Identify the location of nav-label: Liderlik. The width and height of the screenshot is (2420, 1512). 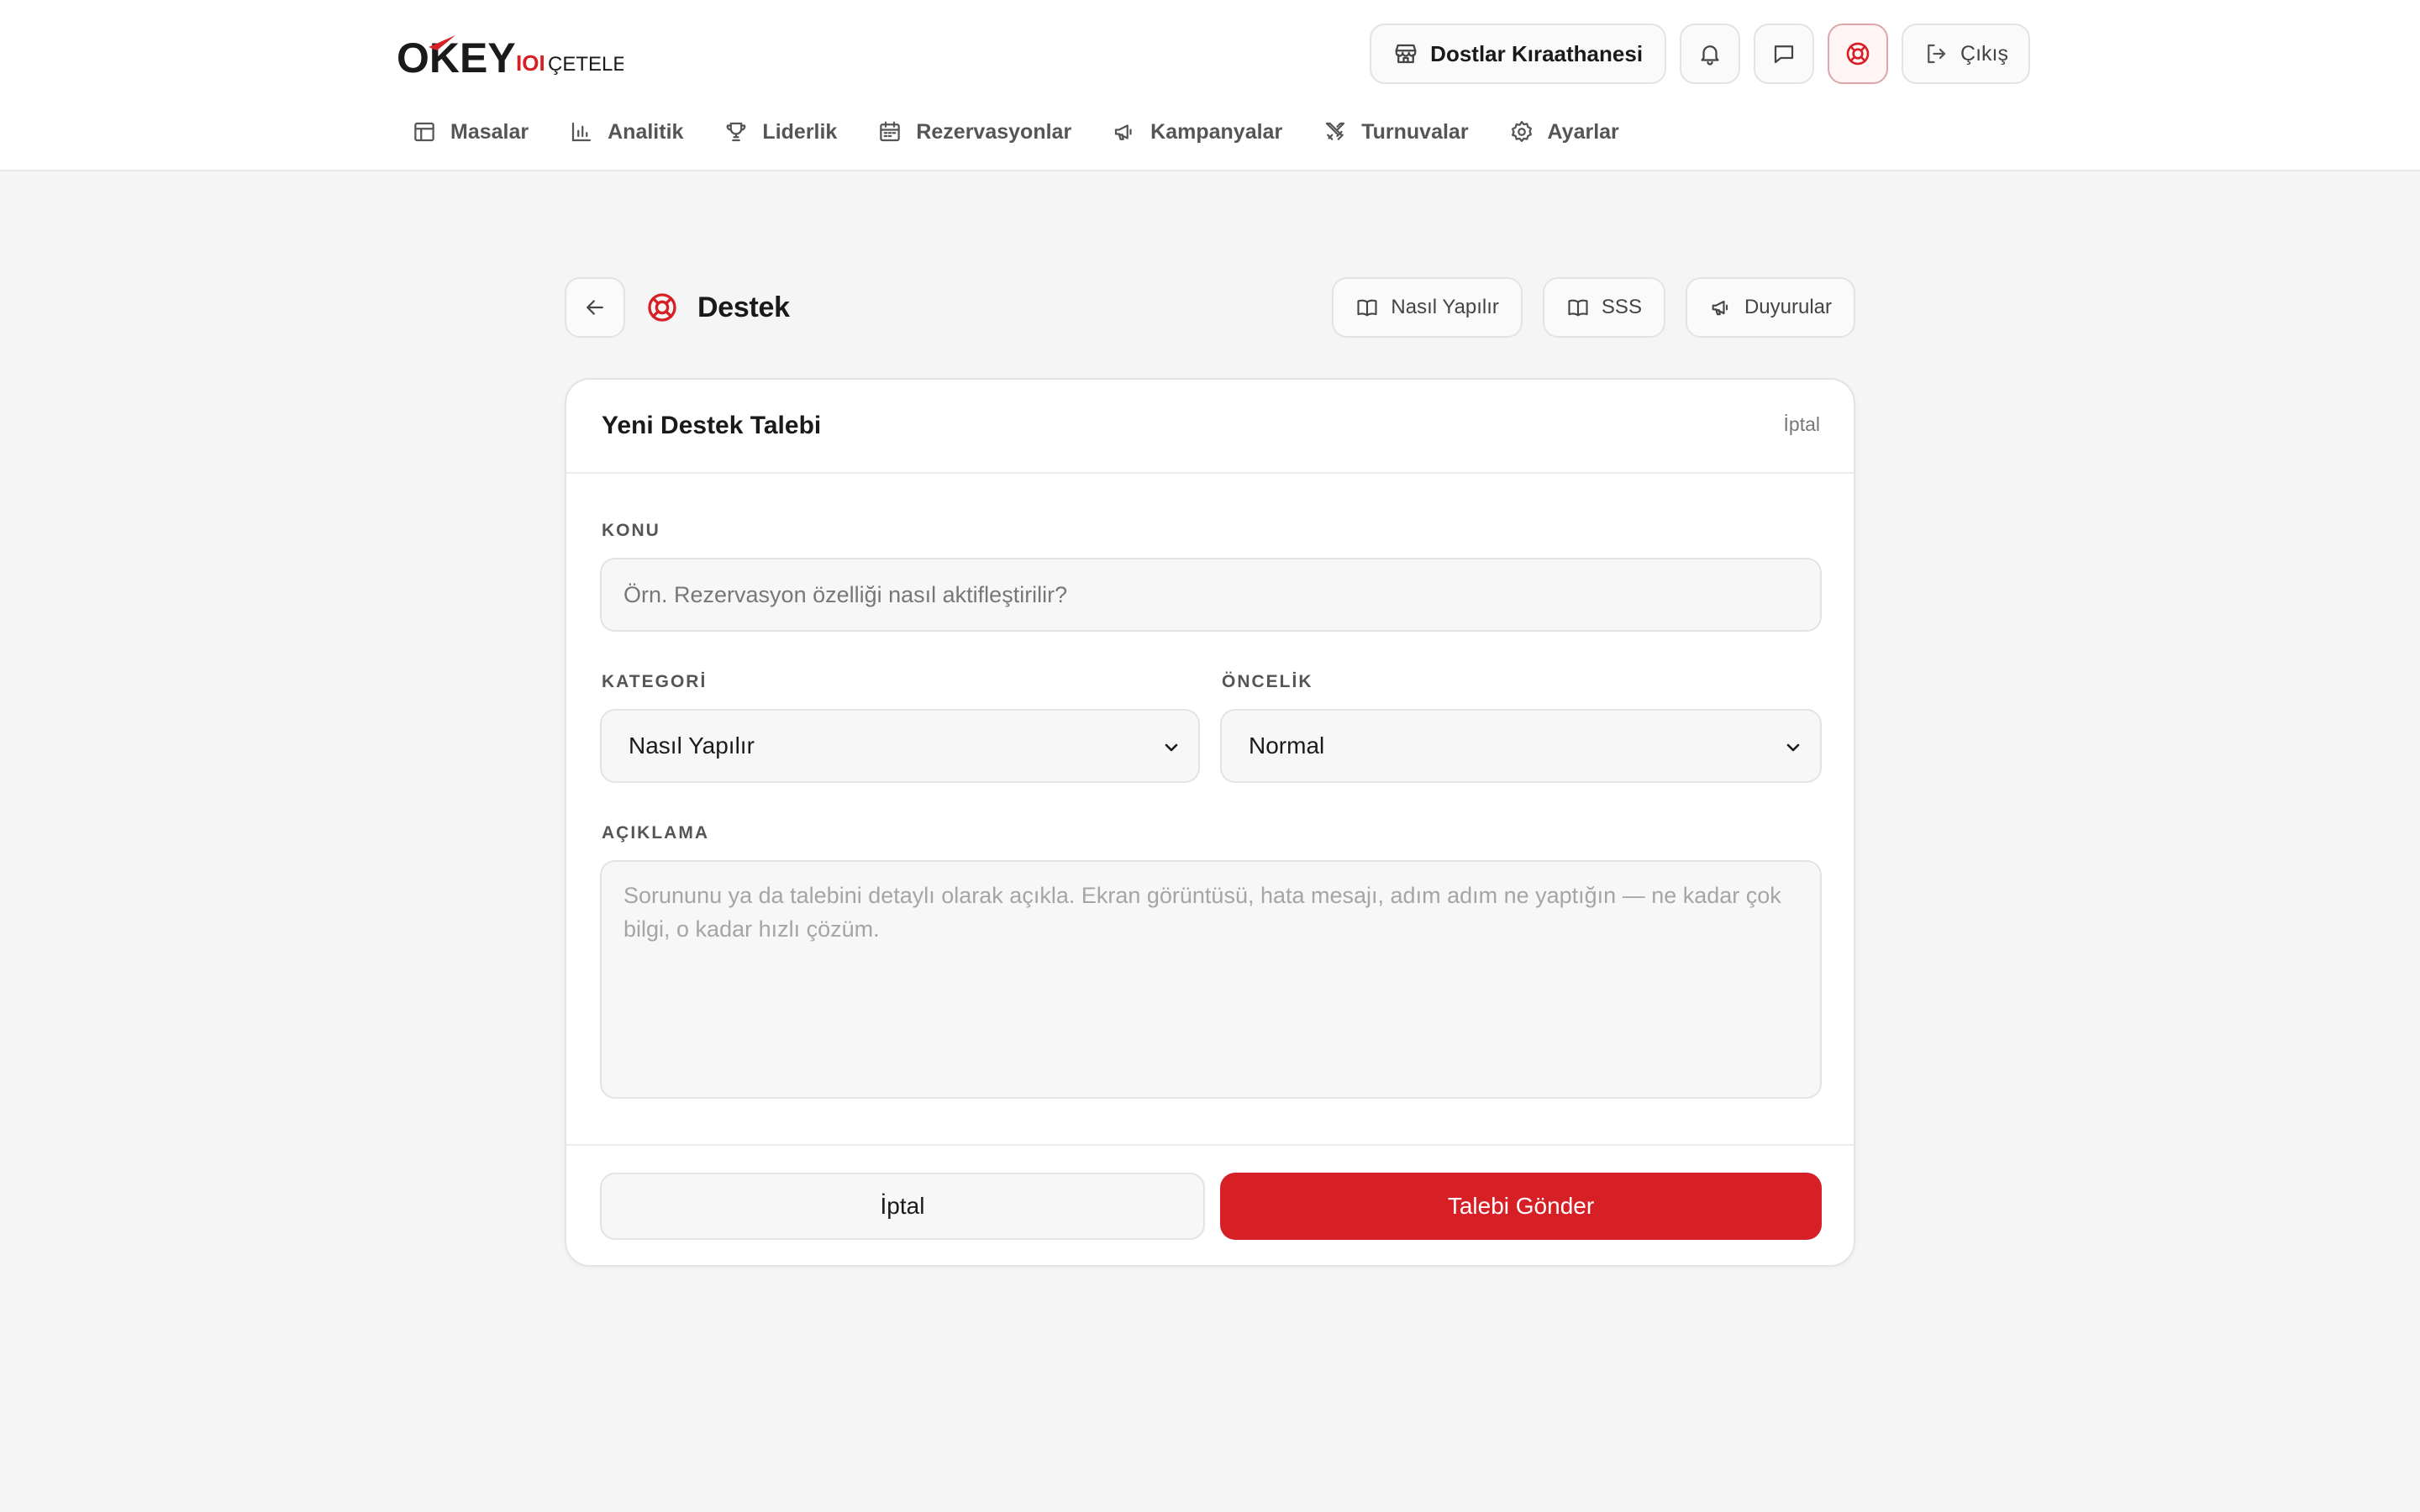
(800, 131).